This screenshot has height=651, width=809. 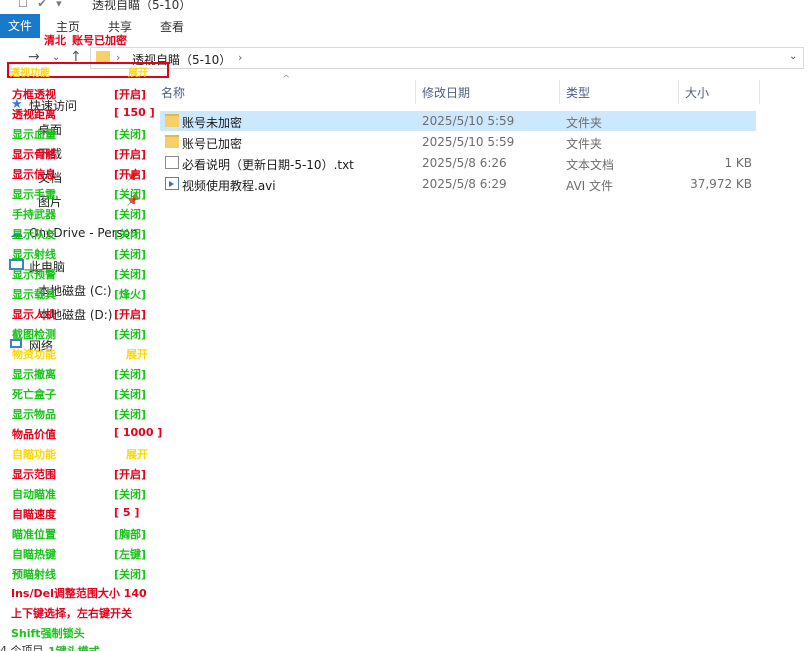 What do you see at coordinates (130, 294) in the screenshot?
I see `overlay-item-value: [烽火]` at bounding box center [130, 294].